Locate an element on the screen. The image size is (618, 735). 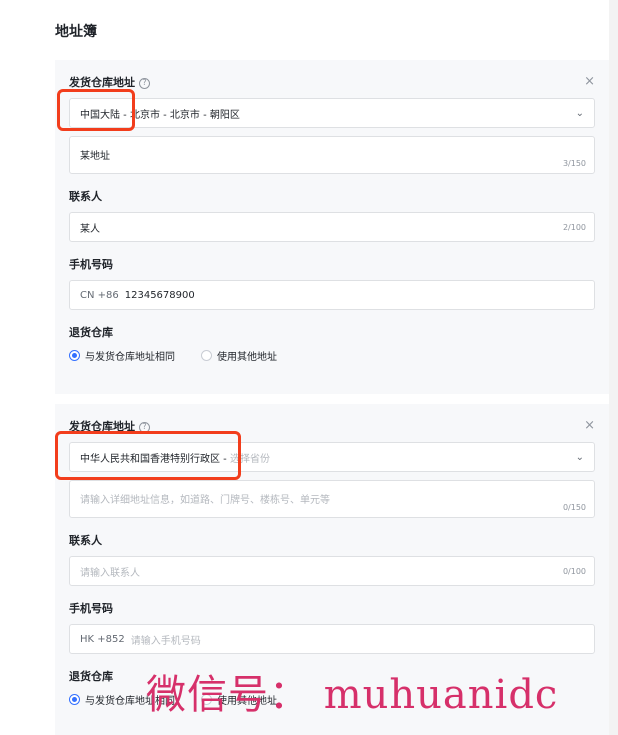
radio-other-address-label: 使用其他地址 is located at coordinates (247, 355).